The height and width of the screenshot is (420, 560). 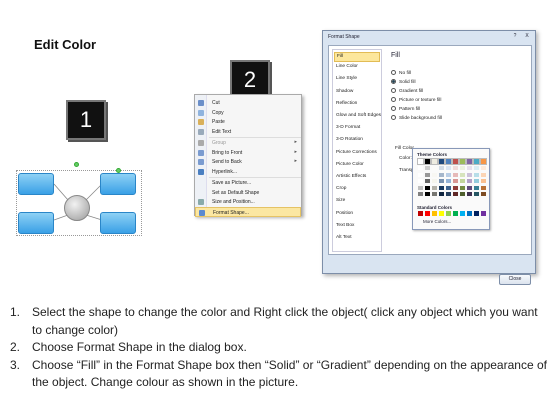 I want to click on fill-option: Solid fill, so click(x=403, y=82).